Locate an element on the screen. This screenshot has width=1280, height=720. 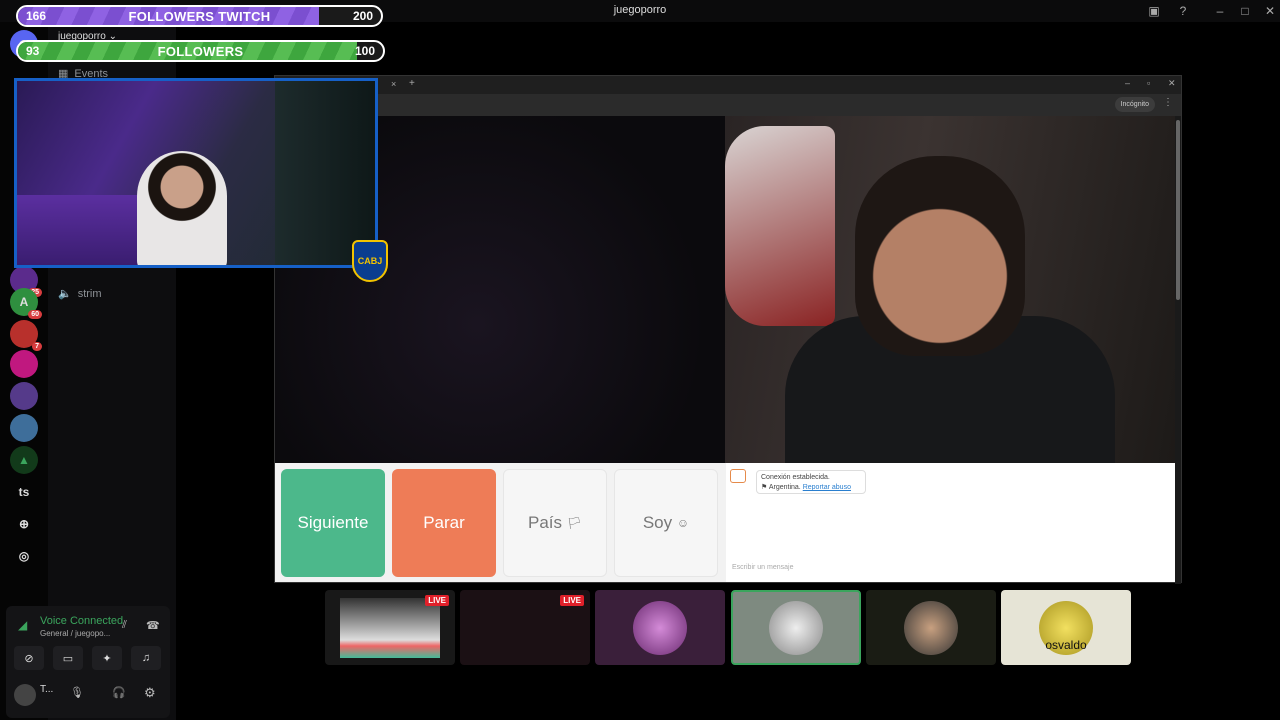
noise-suppression-icon: ⫽ is located at coordinates (124, 625).